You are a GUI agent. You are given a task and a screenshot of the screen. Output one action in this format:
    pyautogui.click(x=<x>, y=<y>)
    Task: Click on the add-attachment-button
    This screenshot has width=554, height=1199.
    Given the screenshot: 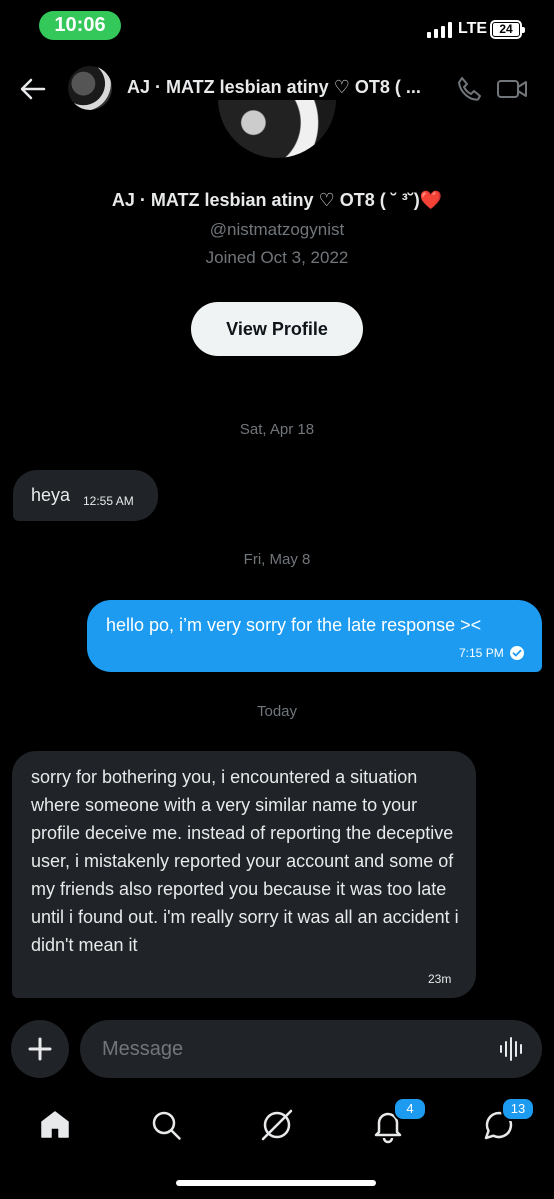 What is the action you would take?
    pyautogui.click(x=40, y=1049)
    